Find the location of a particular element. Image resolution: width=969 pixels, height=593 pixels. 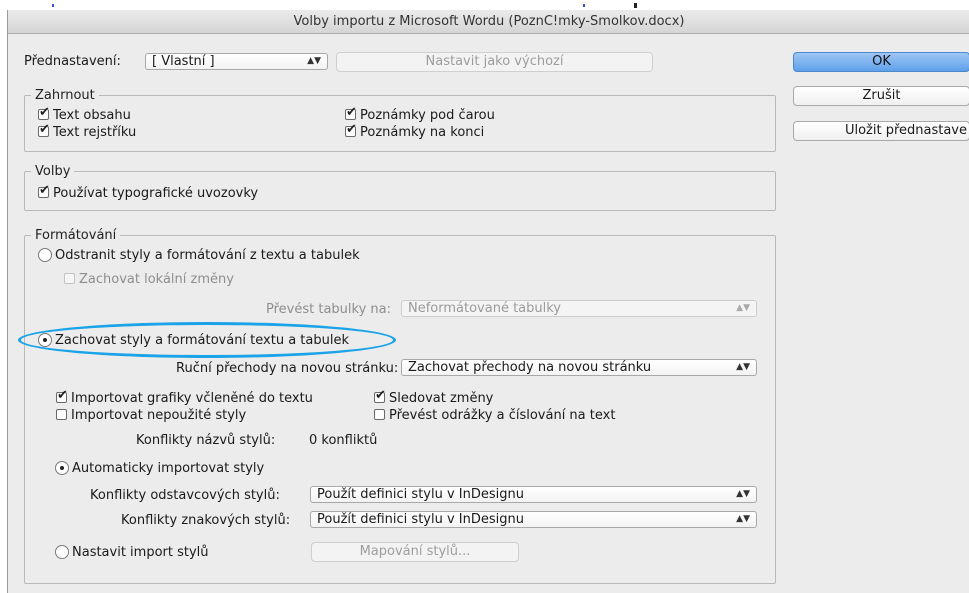

convert-bullets-label: Převést odrážky a číslování na text is located at coordinates (502, 415).